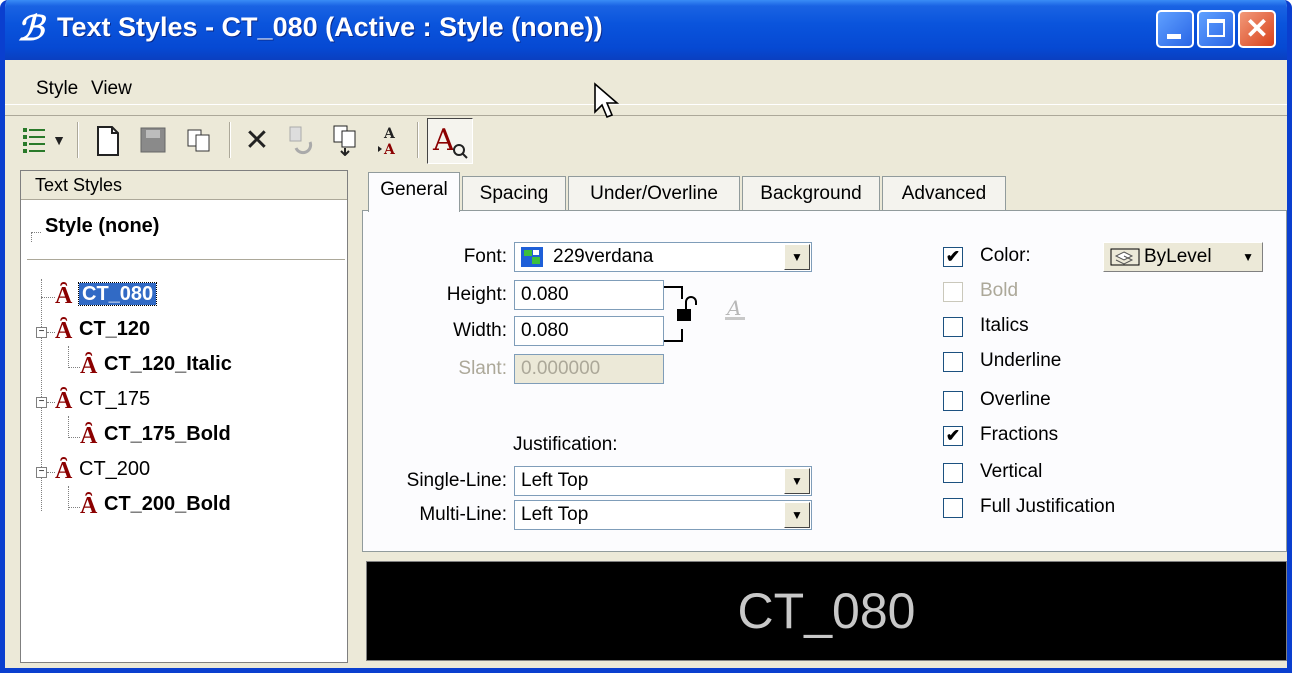 Image resolution: width=1292 pixels, height=673 pixels. I want to click on tree-item-ct-175-bold: Ȃ CT_175_Bold, so click(155, 436).